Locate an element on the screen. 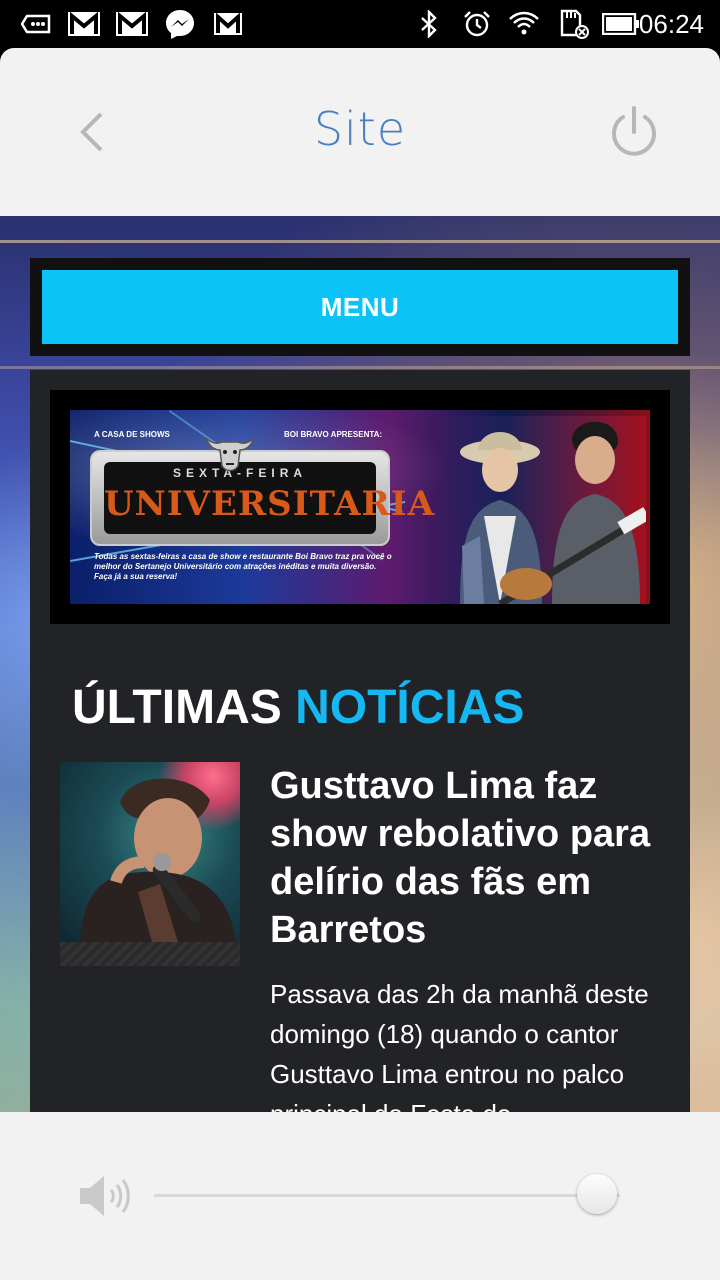 This screenshot has width=720, height=1280. singer-photo is located at coordinates (158, 860).